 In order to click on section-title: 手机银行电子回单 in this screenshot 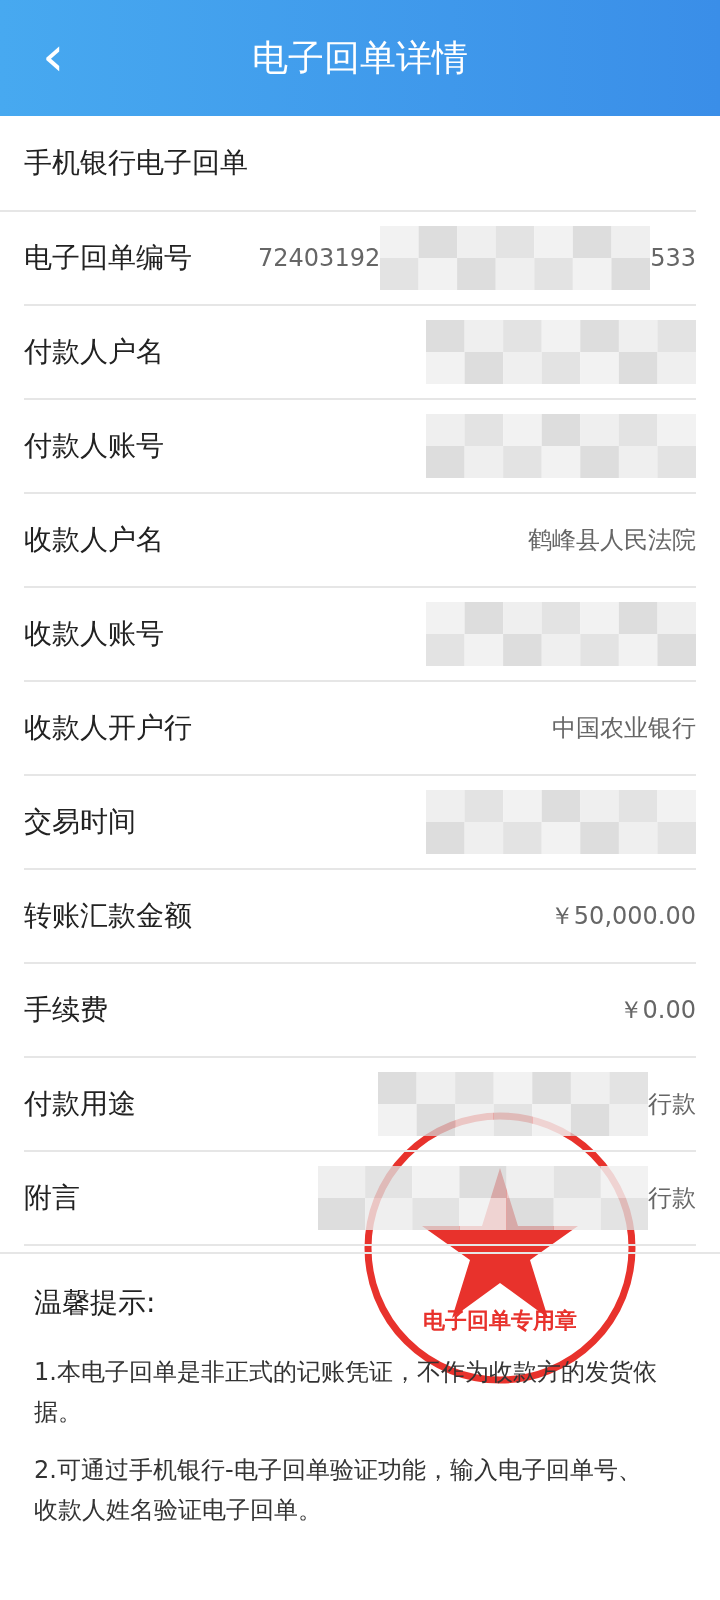, I will do `click(348, 164)`.